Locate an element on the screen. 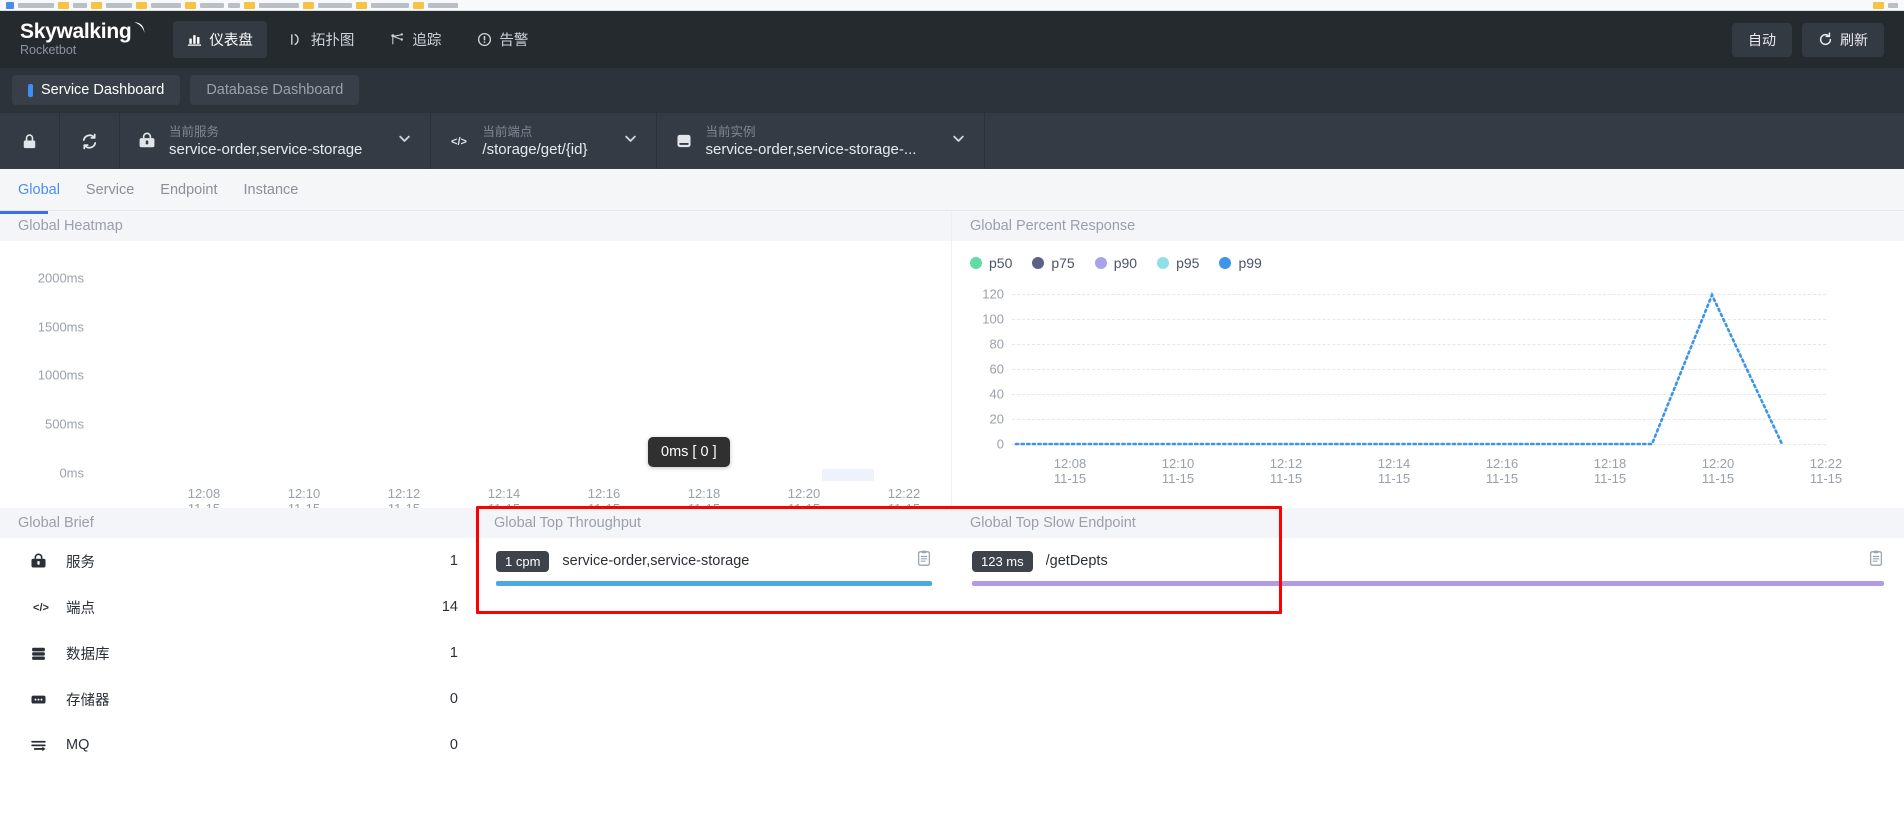  endpoint-selector: </> 当前端点 /storage/get/{id} is located at coordinates (544, 141).